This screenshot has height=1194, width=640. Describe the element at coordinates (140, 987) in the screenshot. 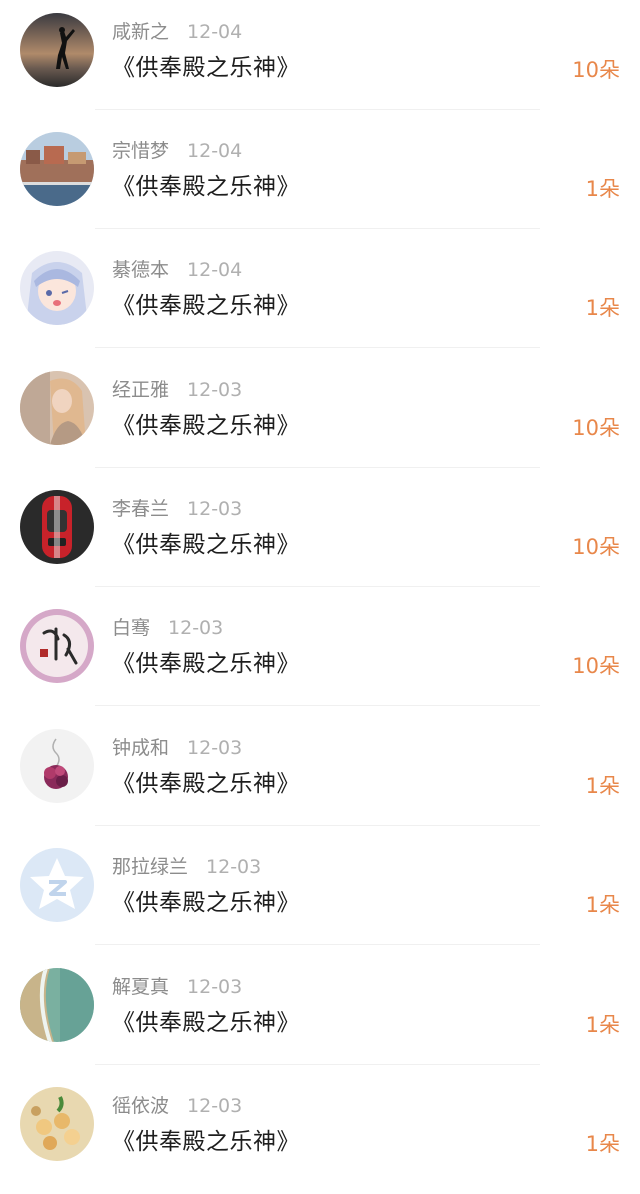

I see `user-name: 解夏真` at that location.